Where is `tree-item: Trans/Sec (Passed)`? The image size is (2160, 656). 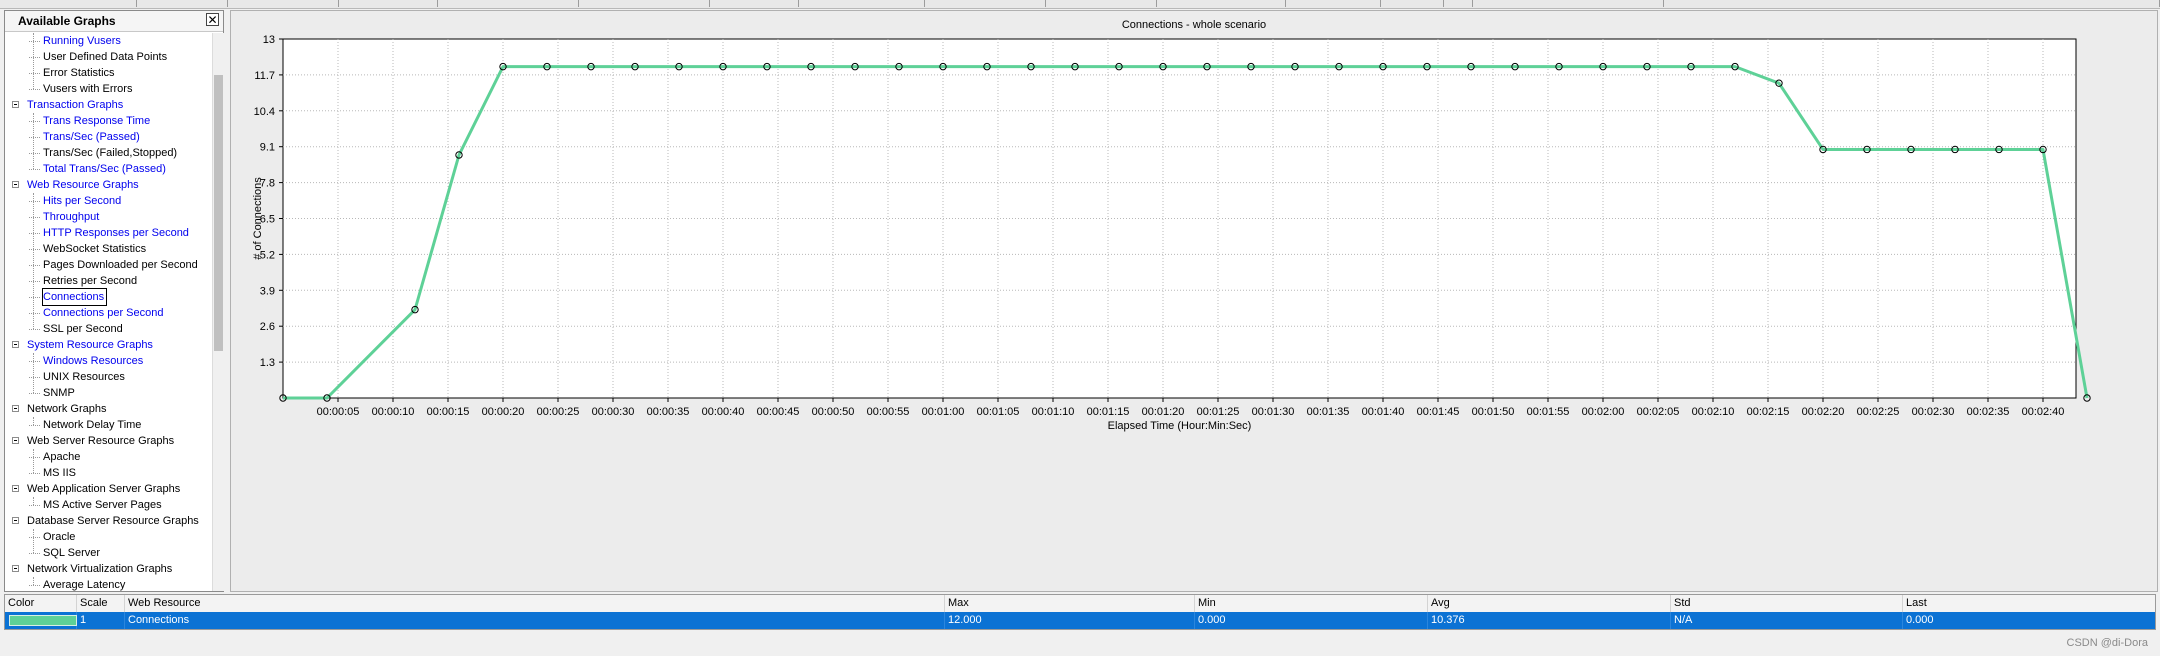
tree-item: Trans/Sec (Passed) is located at coordinates (108, 137).